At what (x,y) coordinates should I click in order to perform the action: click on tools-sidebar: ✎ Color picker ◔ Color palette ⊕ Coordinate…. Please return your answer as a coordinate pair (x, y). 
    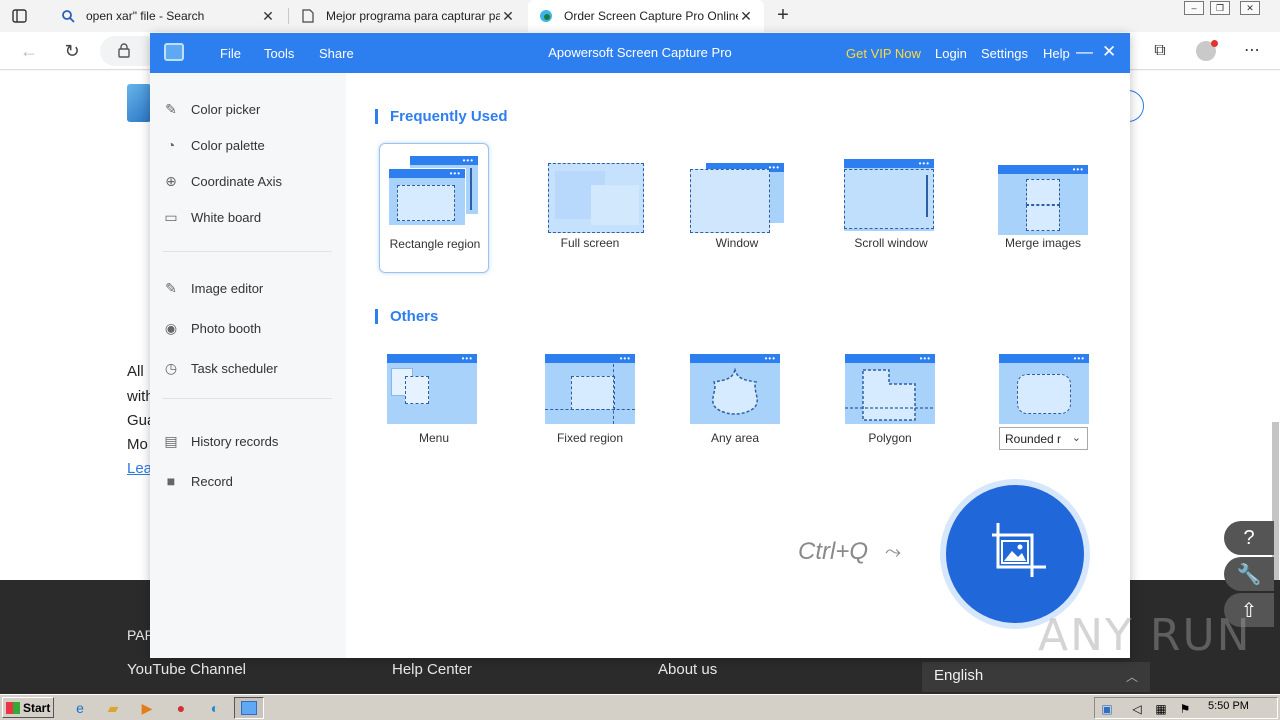
    Looking at the image, I should click on (248, 365).